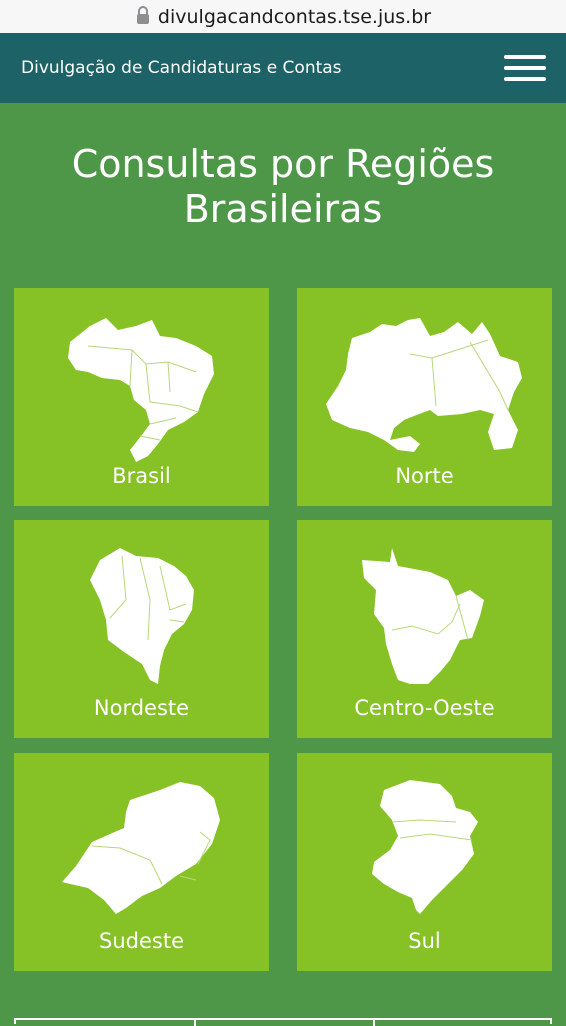 The width and height of the screenshot is (566, 1026). What do you see at coordinates (141, 397) in the screenshot?
I see `region-tile-brasil: Brasil` at bounding box center [141, 397].